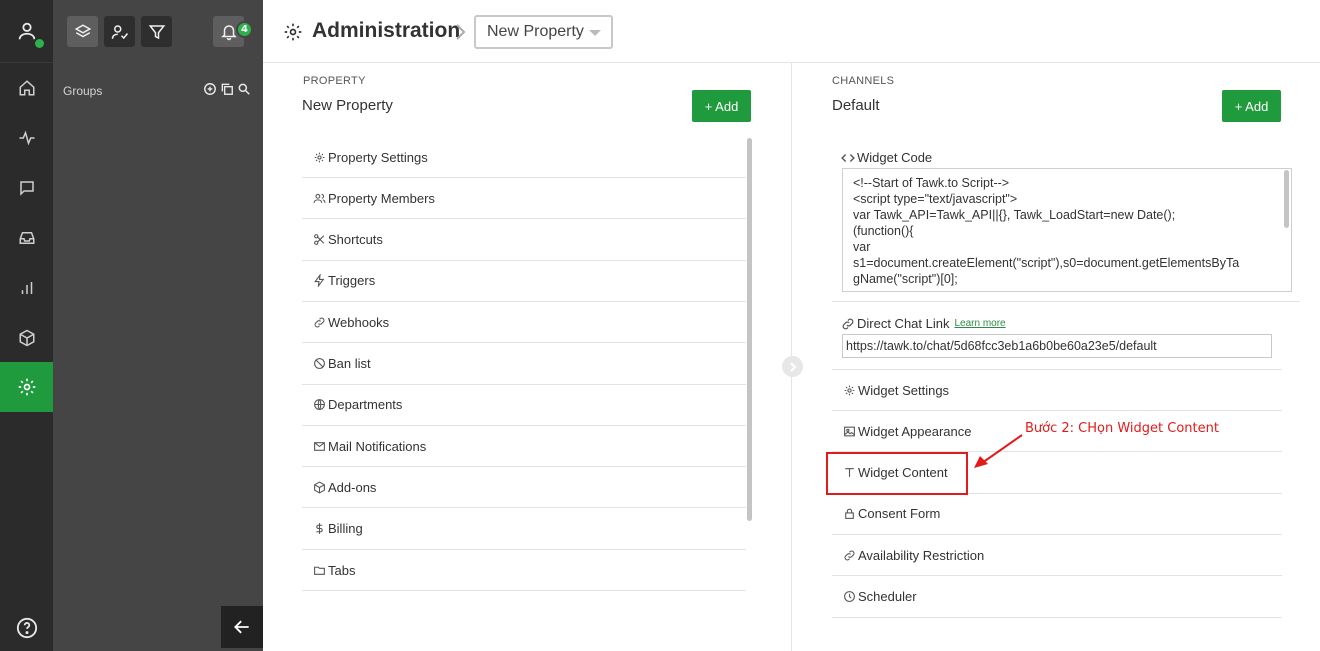  I want to click on cube-icon, so click(26, 338).